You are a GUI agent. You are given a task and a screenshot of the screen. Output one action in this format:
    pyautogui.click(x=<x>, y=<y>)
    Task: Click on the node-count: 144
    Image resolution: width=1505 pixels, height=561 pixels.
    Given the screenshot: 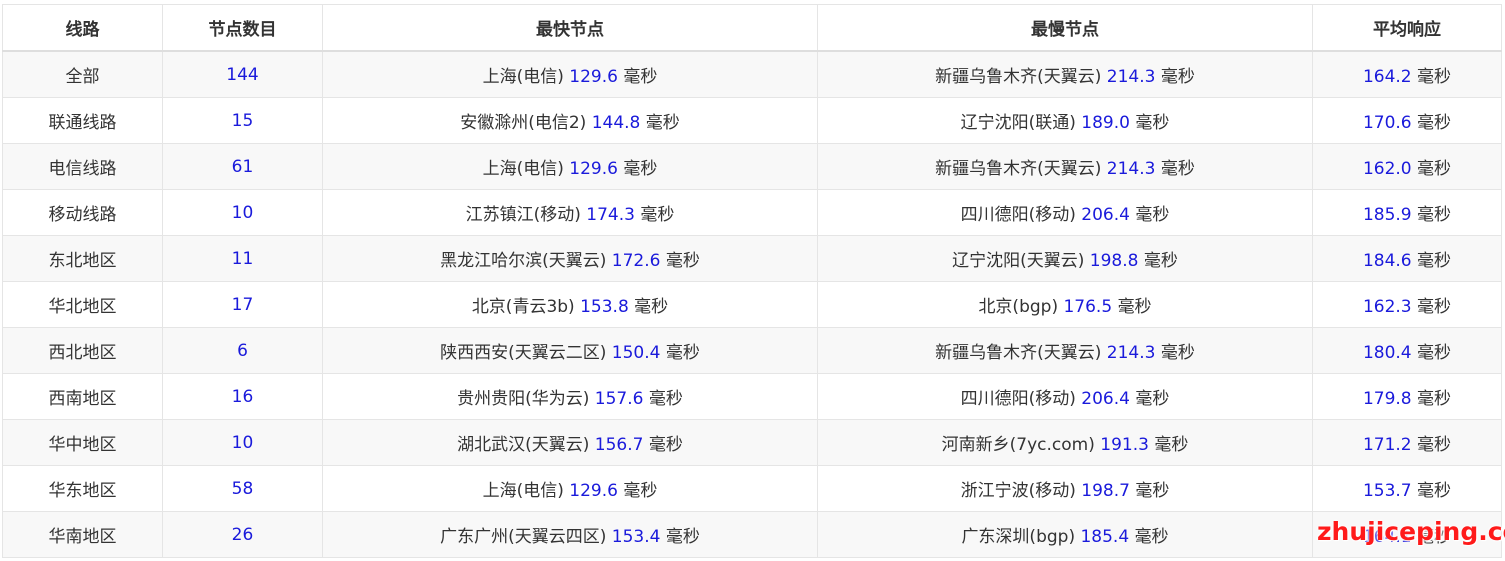 What is the action you would take?
    pyautogui.click(x=242, y=74)
    